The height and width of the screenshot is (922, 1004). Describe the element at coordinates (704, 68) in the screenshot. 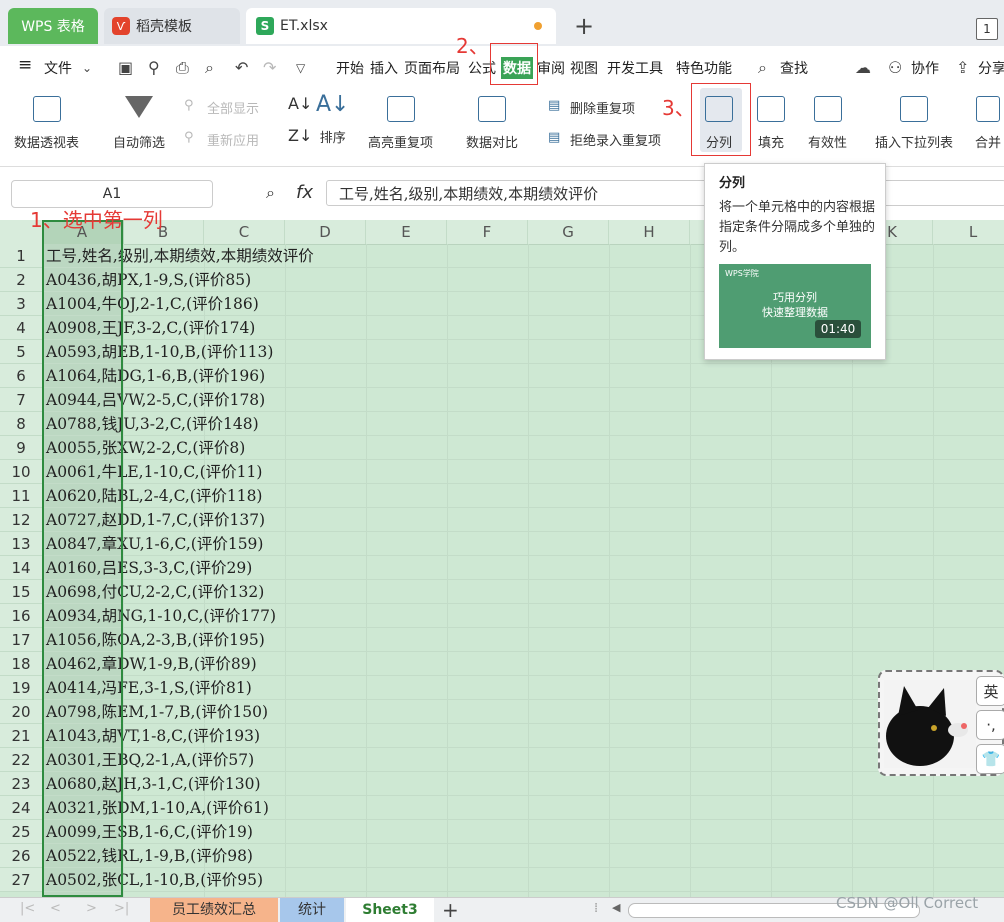

I see `menu-features: 特色功能` at that location.